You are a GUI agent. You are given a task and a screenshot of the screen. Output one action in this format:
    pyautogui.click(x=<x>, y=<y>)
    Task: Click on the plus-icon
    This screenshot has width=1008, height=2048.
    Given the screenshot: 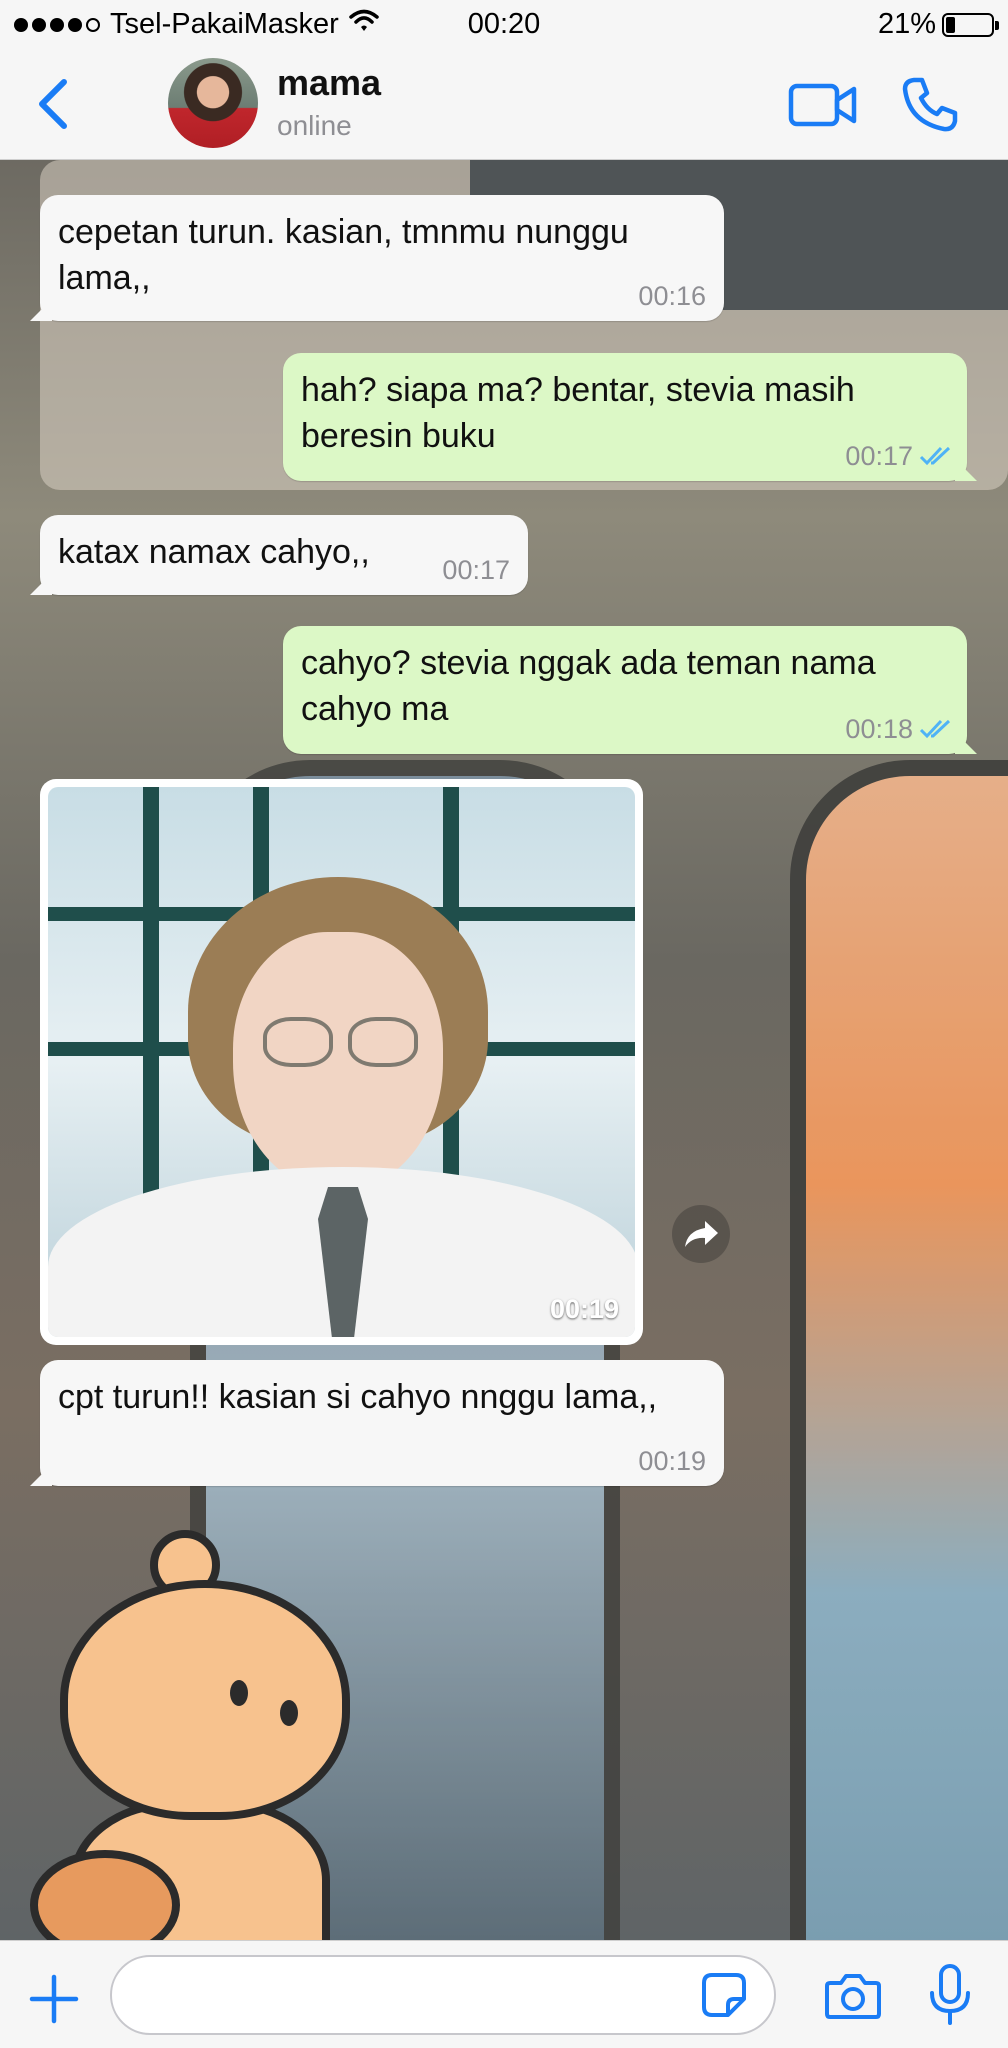 What is the action you would take?
    pyautogui.click(x=54, y=1999)
    